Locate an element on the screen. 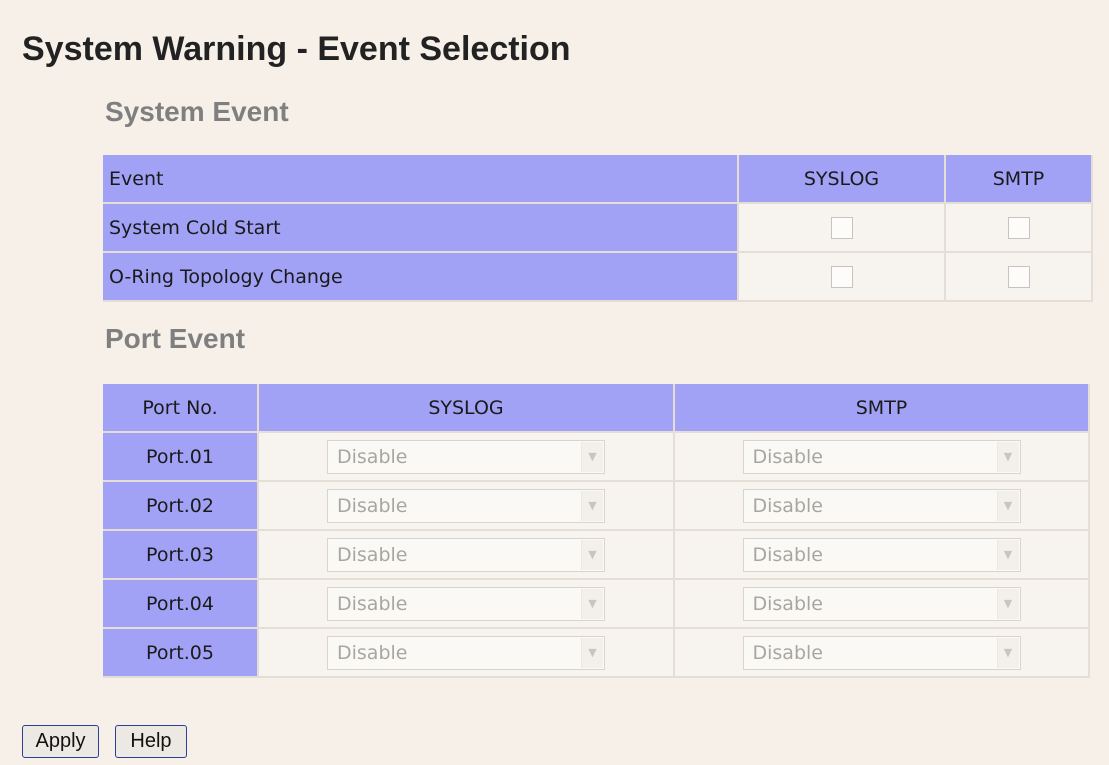 The width and height of the screenshot is (1109, 765). table-row: O-Ring Topology Change is located at coordinates (598, 277).